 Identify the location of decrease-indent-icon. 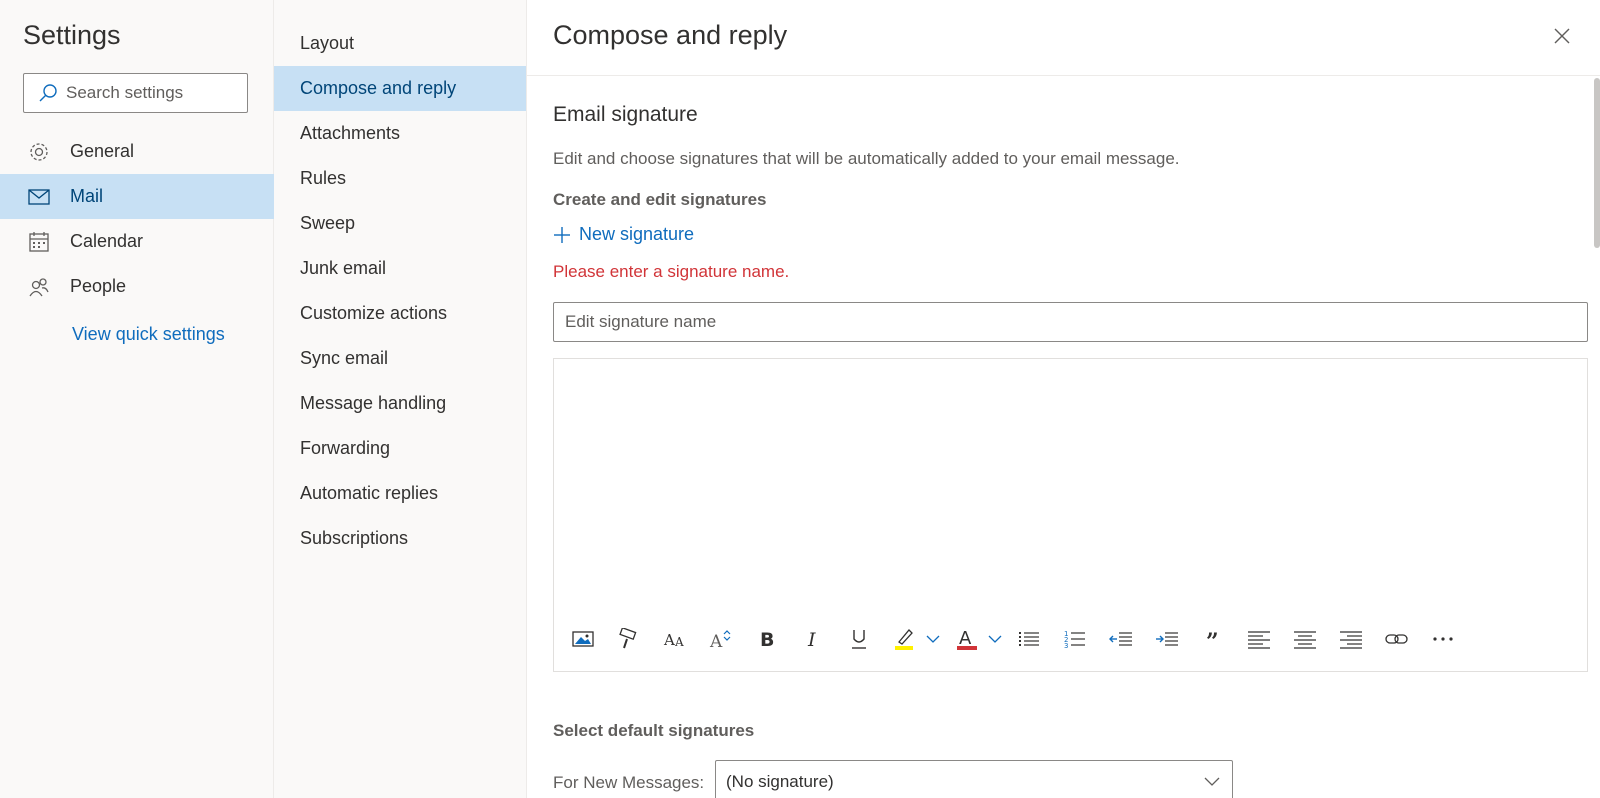
(1121, 639).